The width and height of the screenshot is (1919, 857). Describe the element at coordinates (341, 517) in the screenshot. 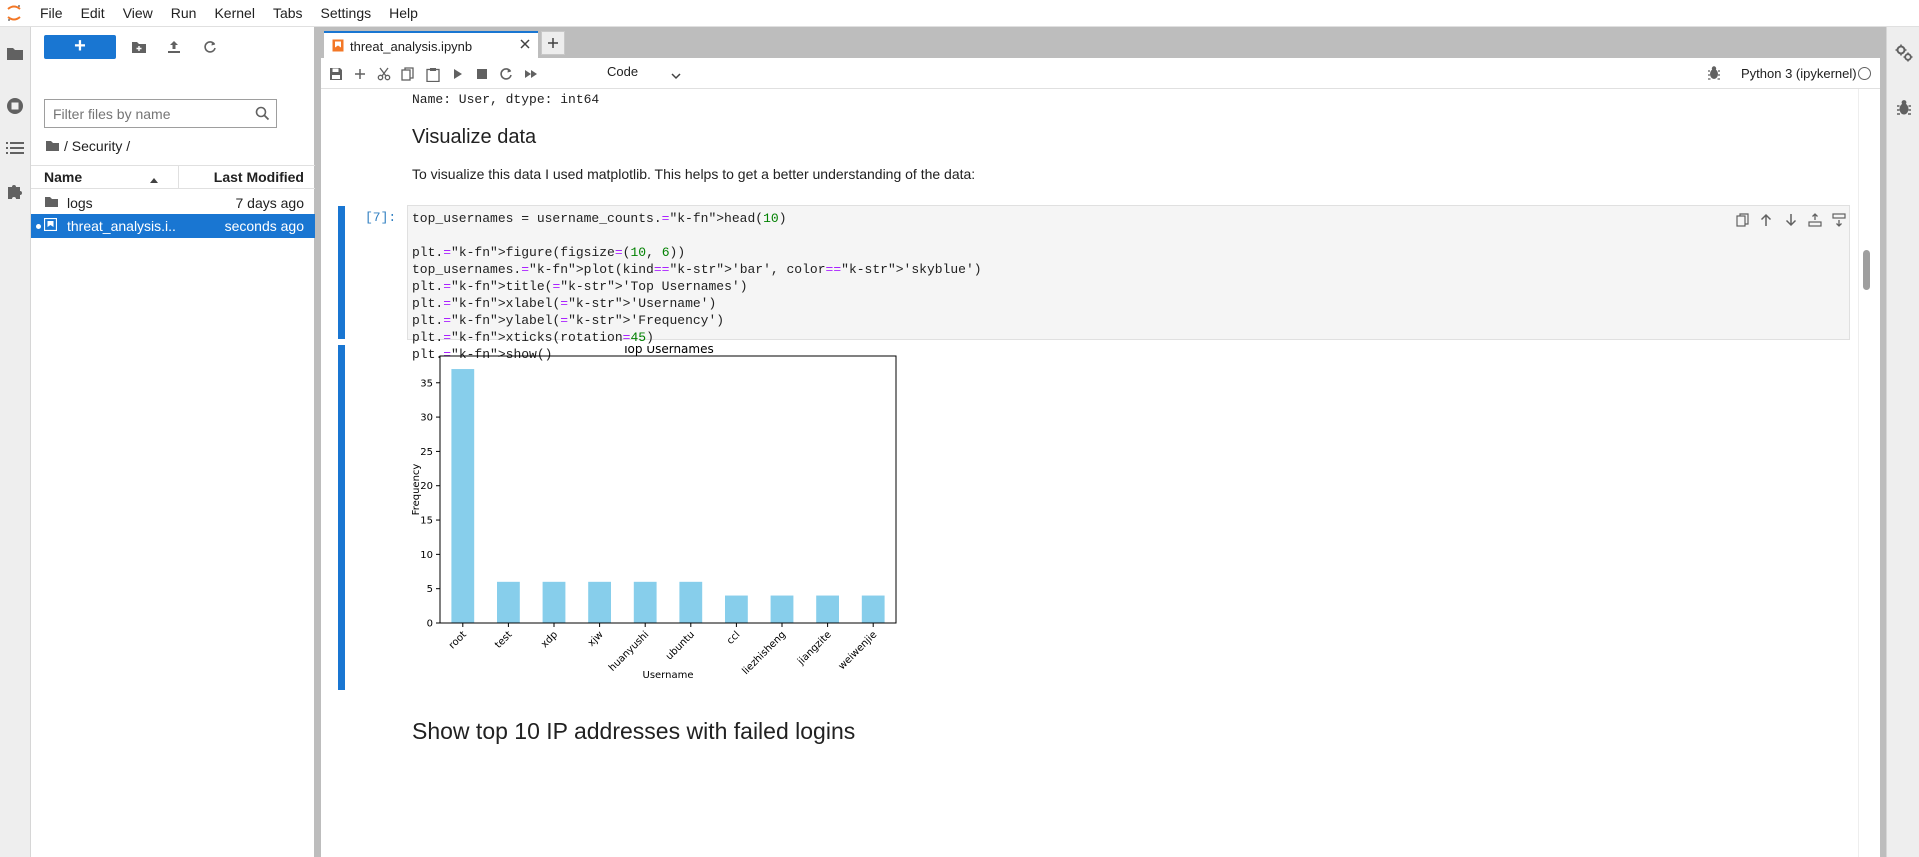

I see `active-cell-output-collapser` at that location.